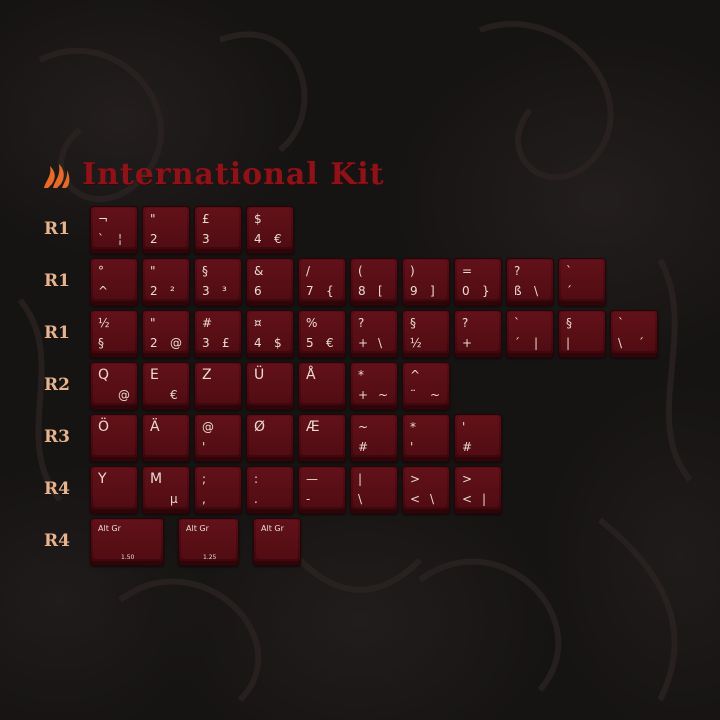 This screenshot has height=720, width=720. Describe the element at coordinates (322, 490) in the screenshot. I see `keycap: — -` at that location.